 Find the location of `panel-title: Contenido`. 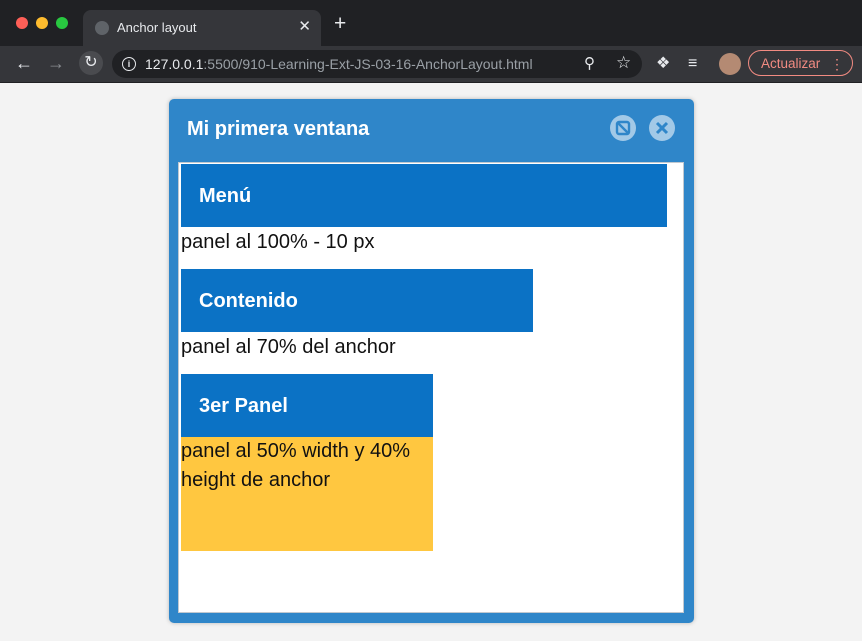

panel-title: Contenido is located at coordinates (248, 301).